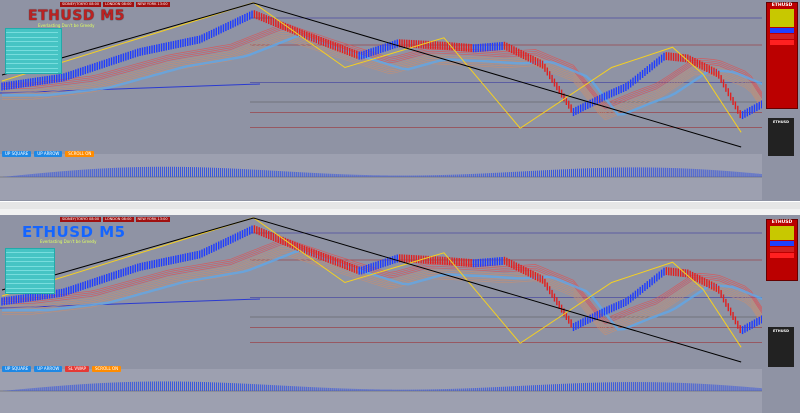  What do you see at coordinates (77, 369) in the screenshot?
I see `sl-vwap-button: SL VWAP` at bounding box center [77, 369].